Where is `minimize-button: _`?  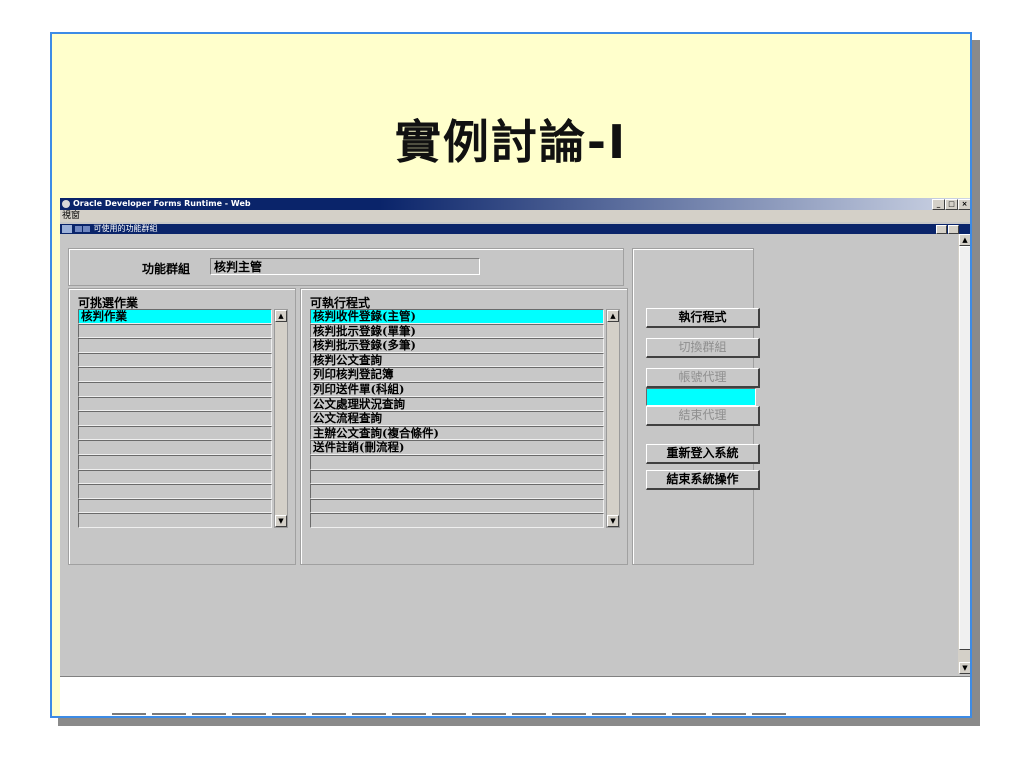 minimize-button: _ is located at coordinates (938, 204).